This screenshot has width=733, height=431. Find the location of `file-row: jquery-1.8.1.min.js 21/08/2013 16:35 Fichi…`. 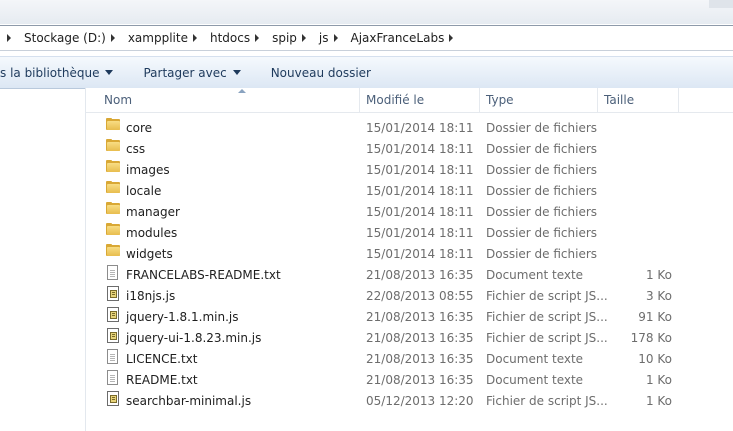

file-row: jquery-1.8.1.min.js 21/08/2013 16:35 Fichi… is located at coordinates (409, 317).